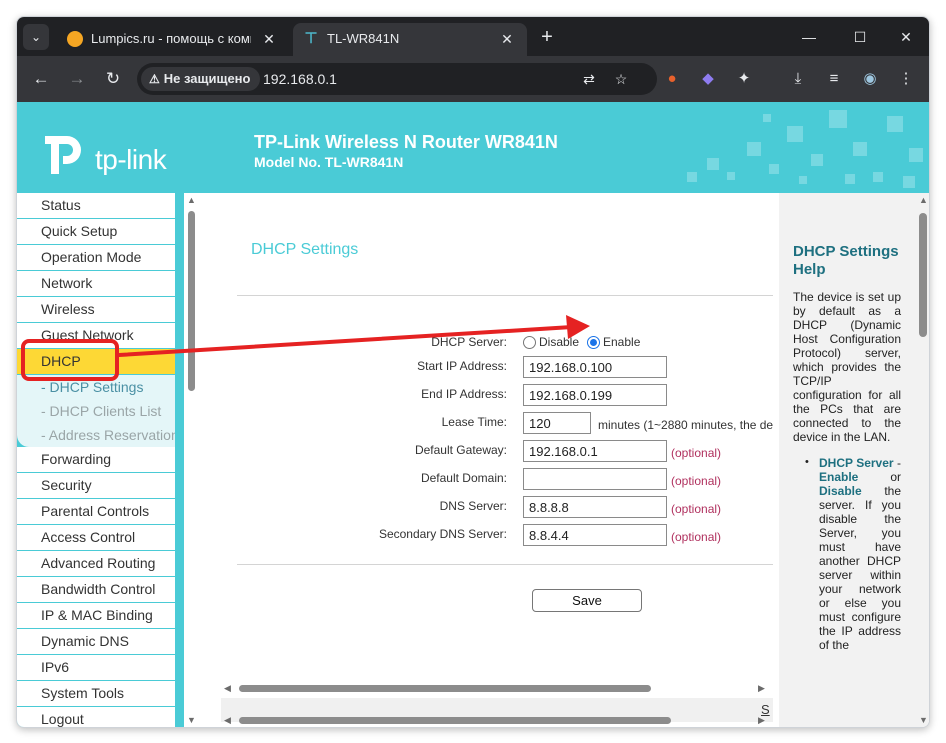 The width and height of the screenshot is (946, 743). What do you see at coordinates (870, 79) in the screenshot?
I see `profile-avatar-icon: ◉` at bounding box center [870, 79].